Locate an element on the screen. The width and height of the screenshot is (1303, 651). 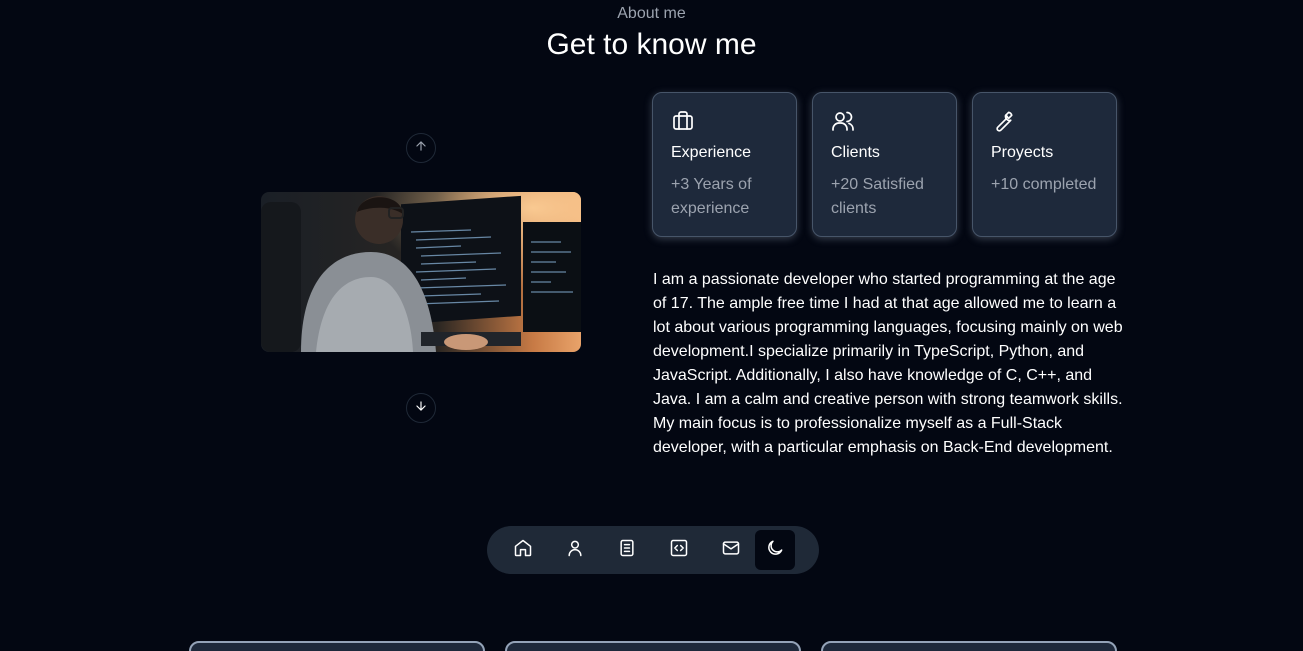
dock-projects-button is located at coordinates (679, 550).